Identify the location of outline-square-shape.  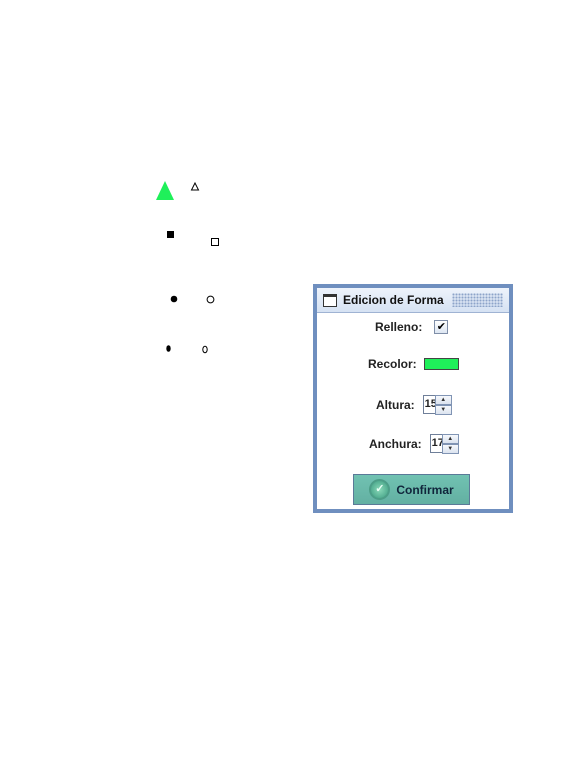
(215, 242).